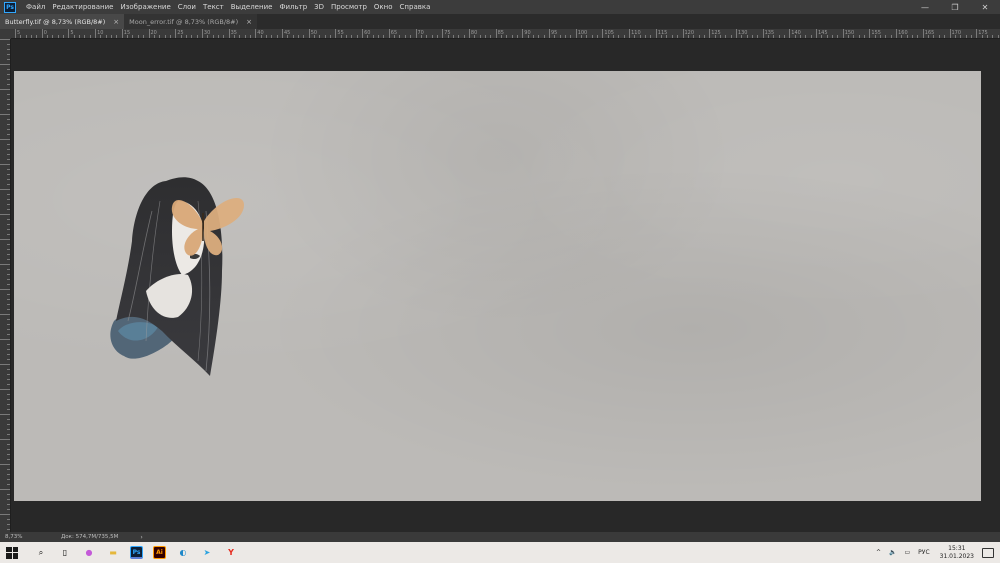  What do you see at coordinates (213, 7) in the screenshot?
I see `menu-type: Текст` at bounding box center [213, 7].